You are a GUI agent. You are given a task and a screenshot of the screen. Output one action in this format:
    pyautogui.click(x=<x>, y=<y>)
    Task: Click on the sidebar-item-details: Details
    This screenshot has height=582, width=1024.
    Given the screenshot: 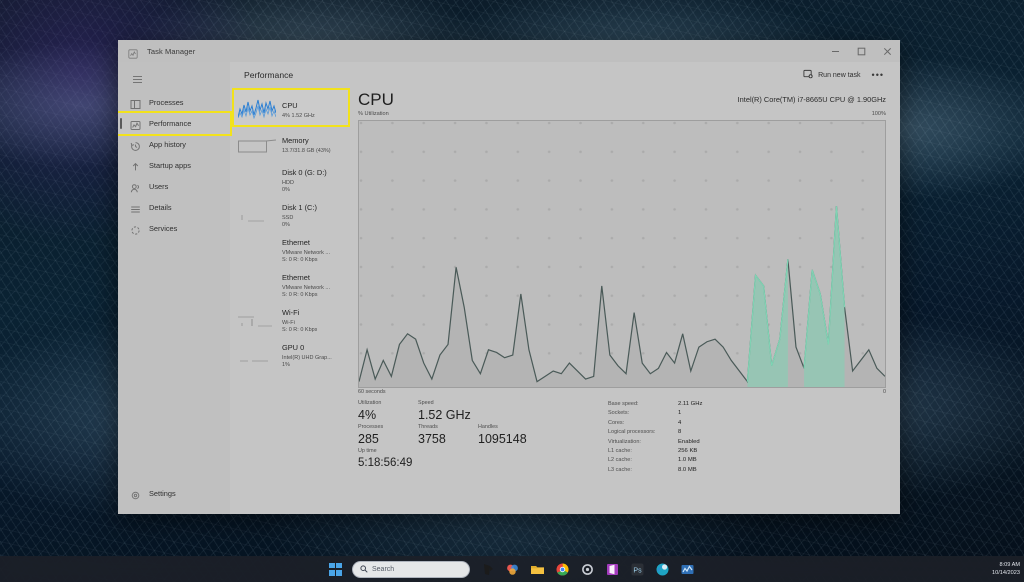 What is the action you would take?
    pyautogui.click(x=174, y=207)
    